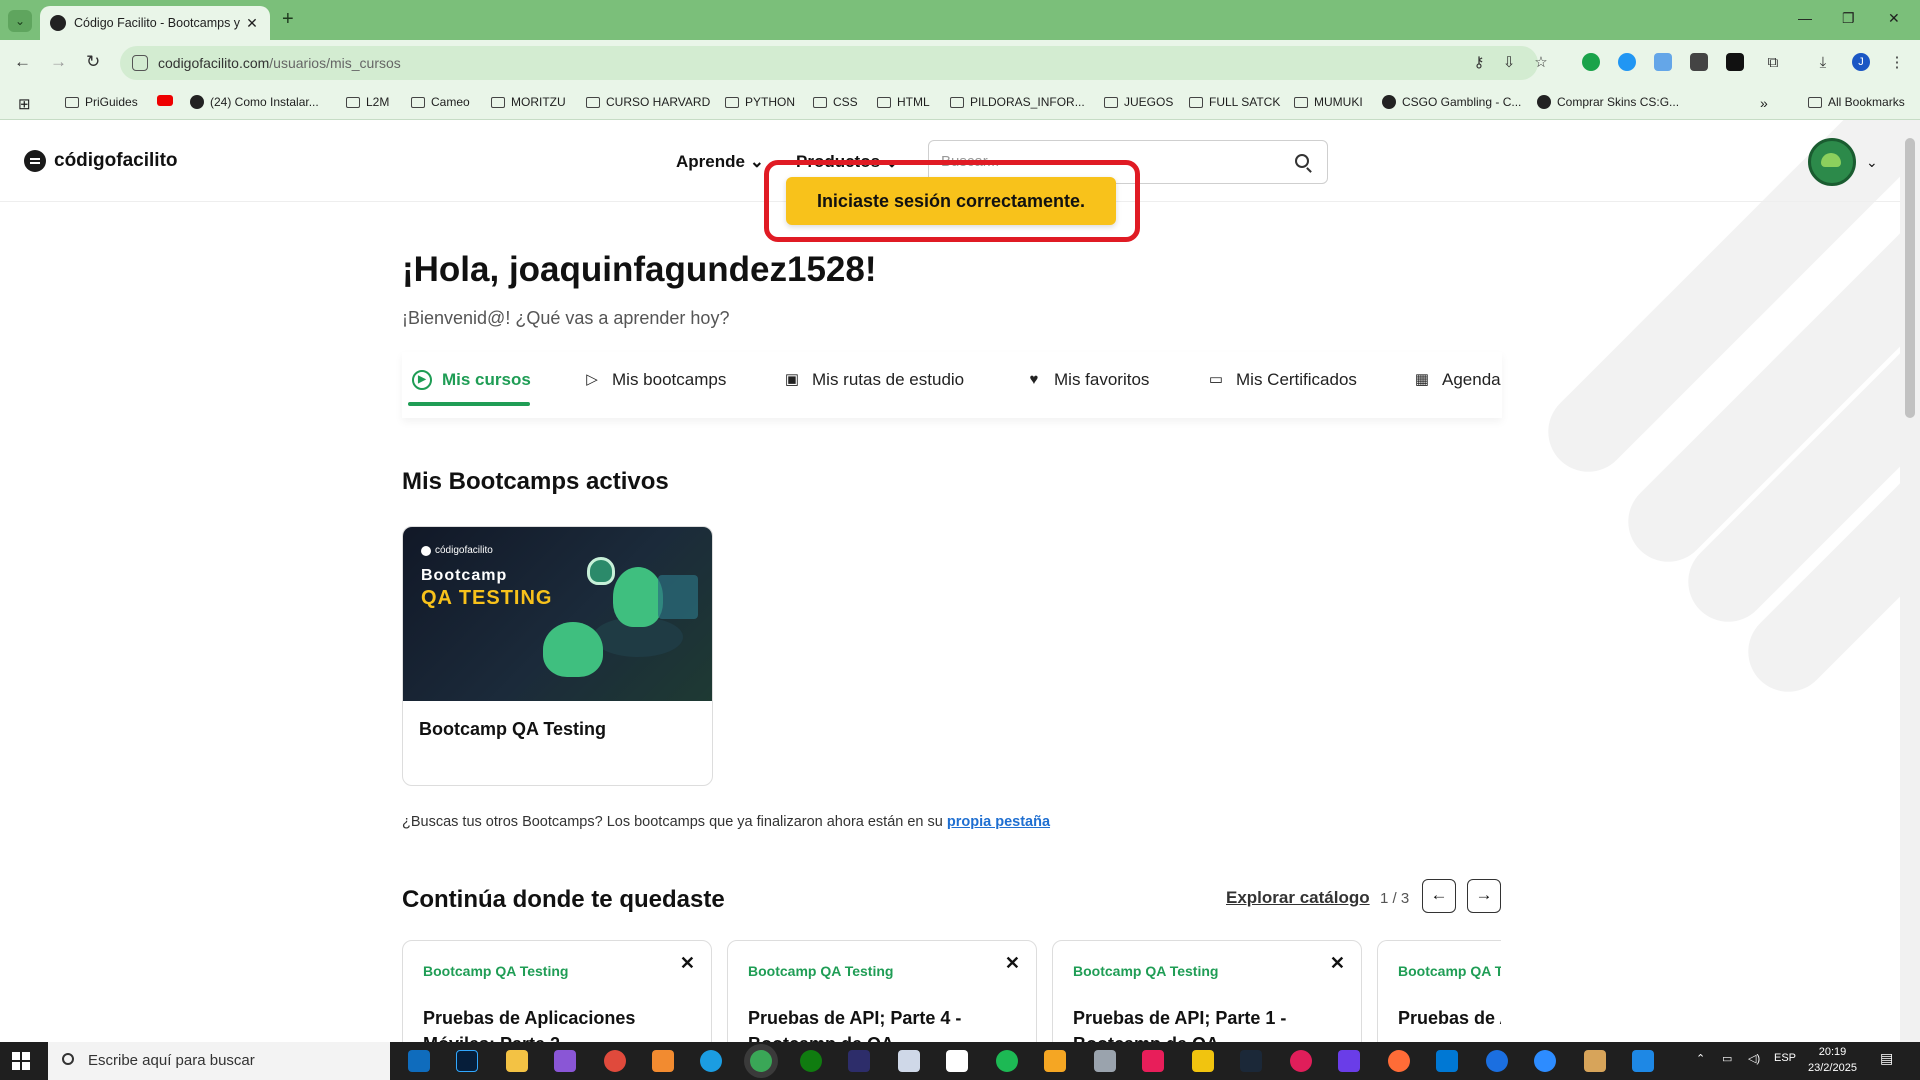 This screenshot has height=1080, width=1920. I want to click on chrome-profile-app-icon, so click(615, 1061).